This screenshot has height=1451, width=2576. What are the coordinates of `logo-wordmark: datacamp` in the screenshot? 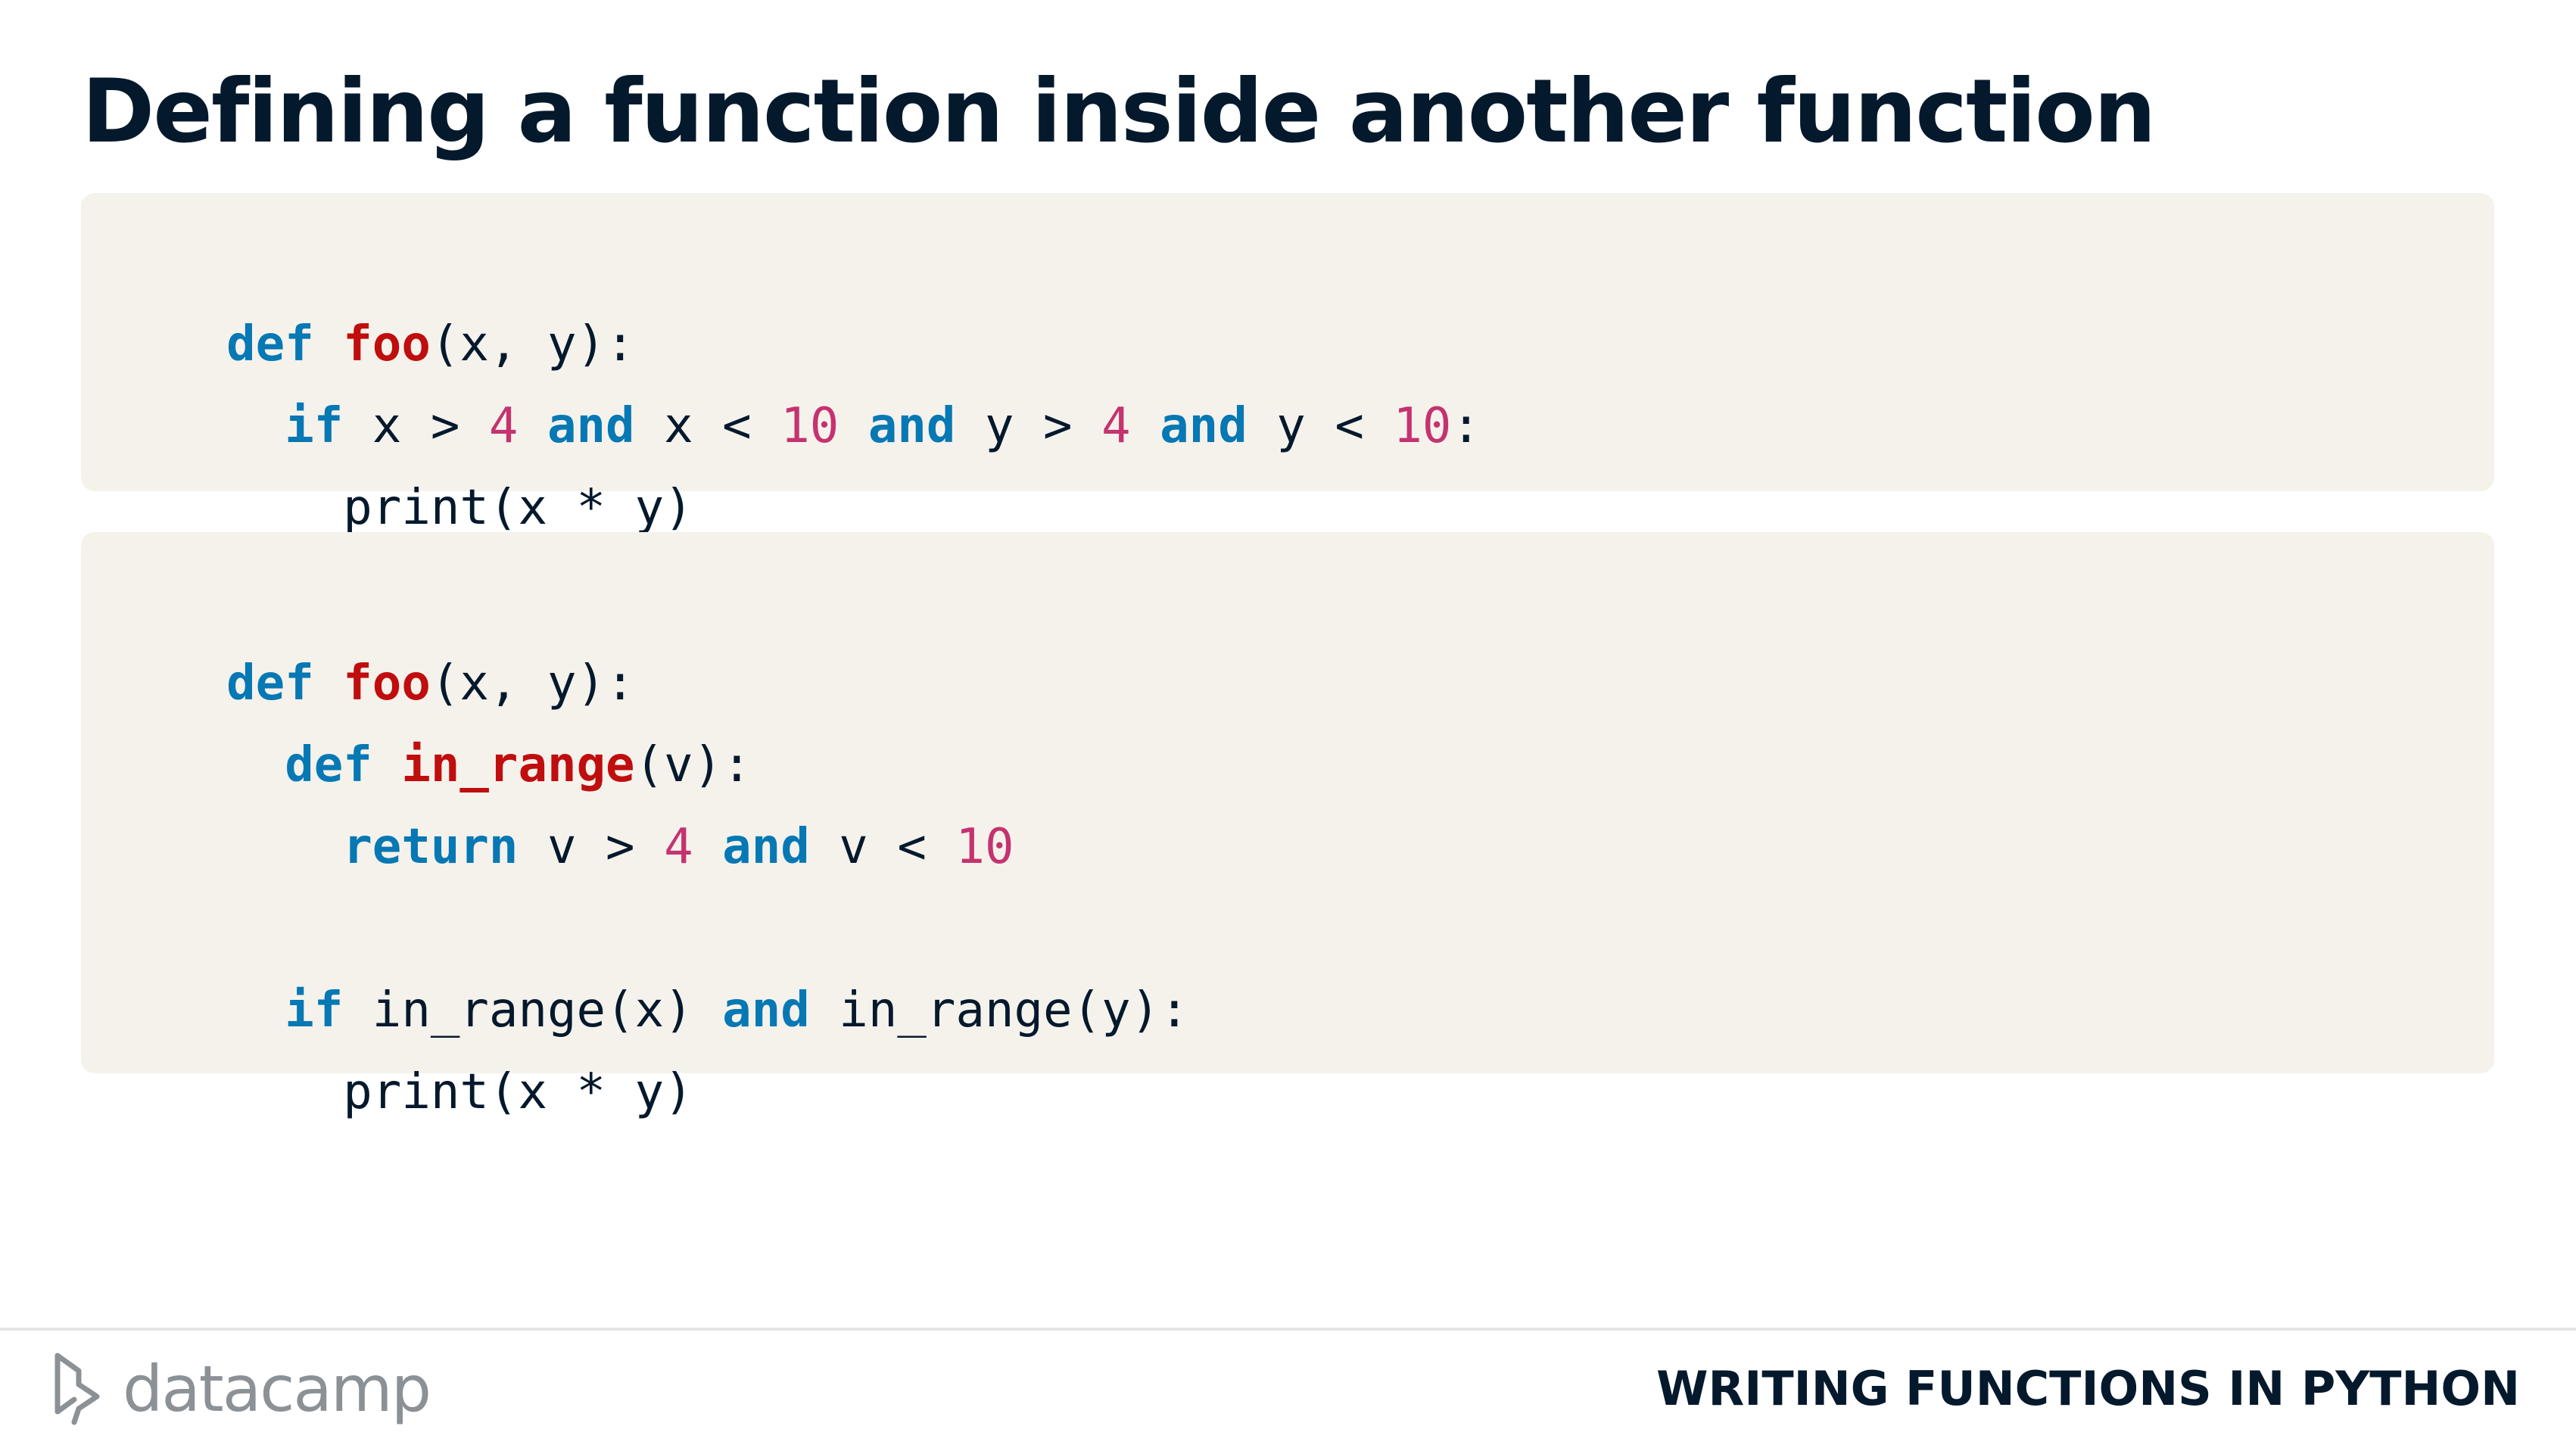 It's located at (277, 1389).